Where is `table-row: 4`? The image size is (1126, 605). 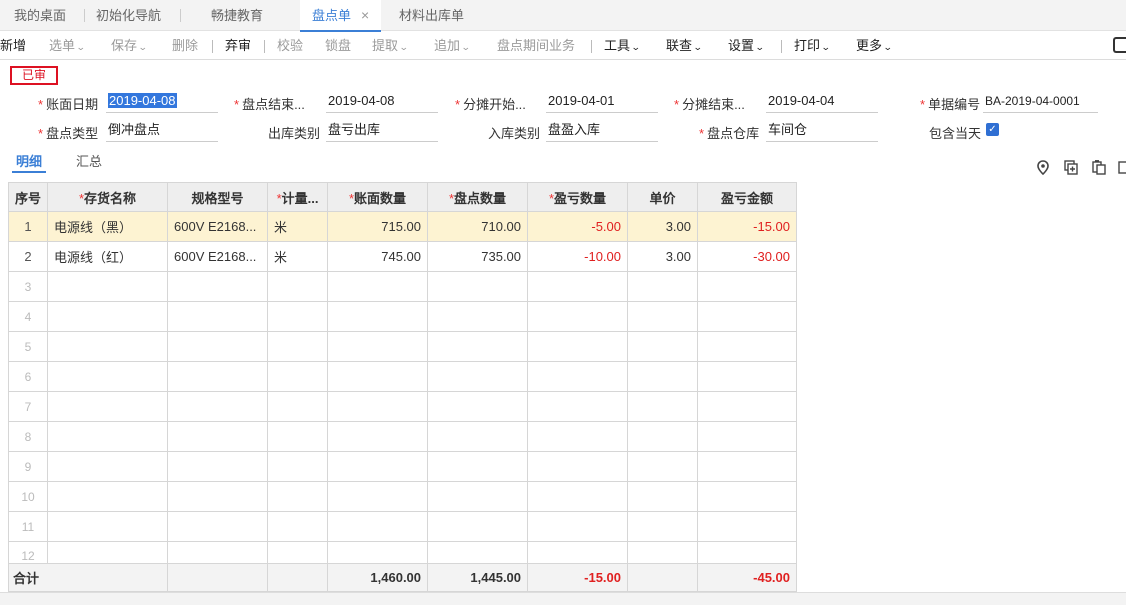
table-row: 4 is located at coordinates (402, 316).